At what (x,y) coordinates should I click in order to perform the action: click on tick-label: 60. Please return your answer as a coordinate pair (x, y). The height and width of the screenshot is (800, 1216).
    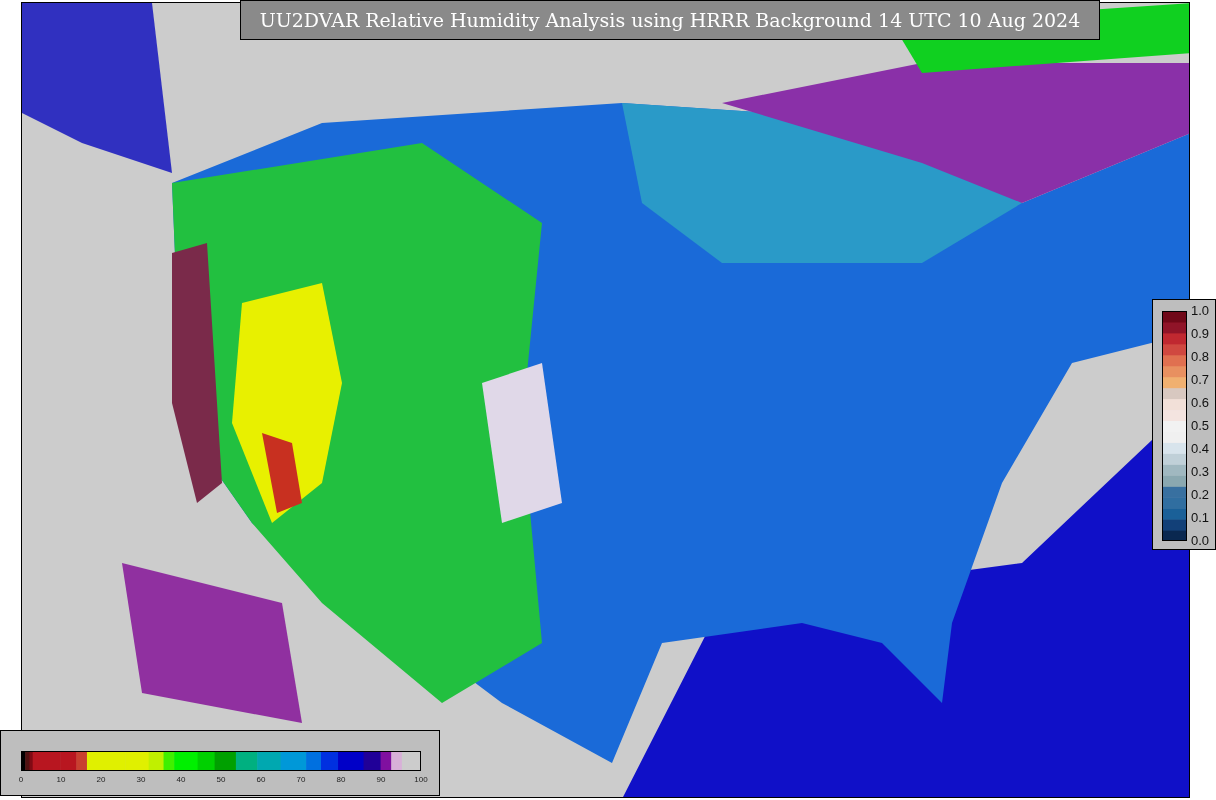
    Looking at the image, I should click on (261, 780).